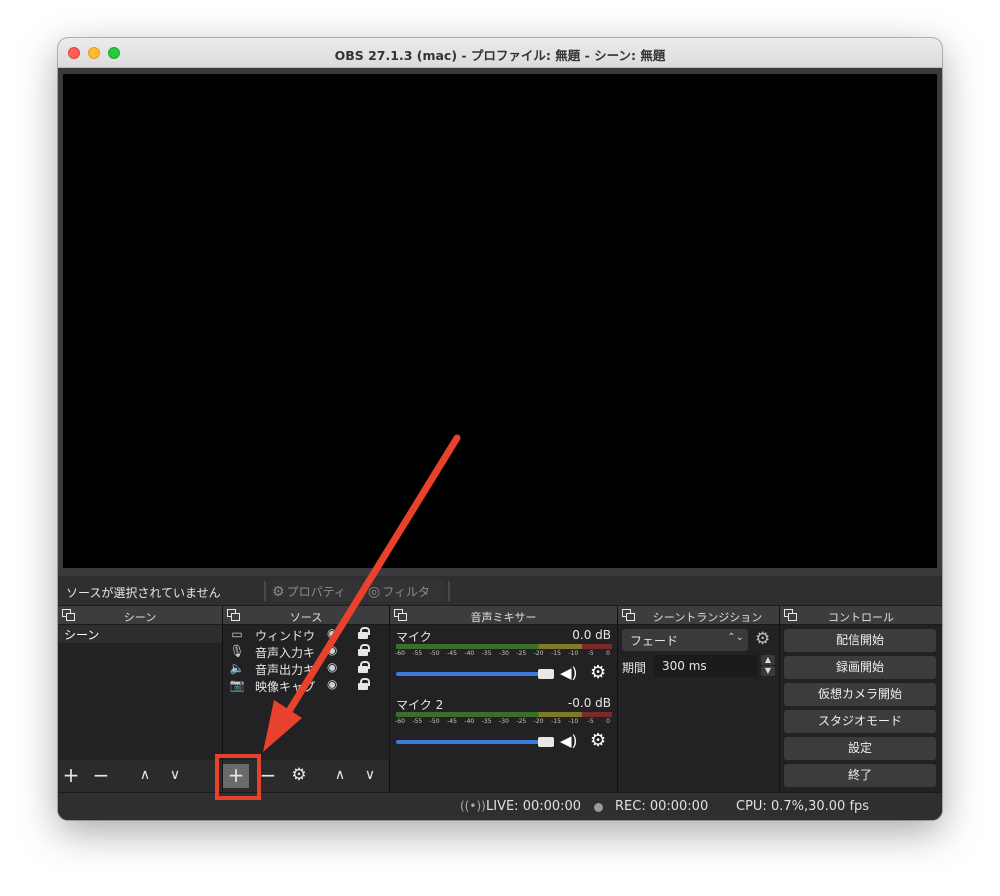  I want to click on meter-tick-label: -40, so click(469, 721).